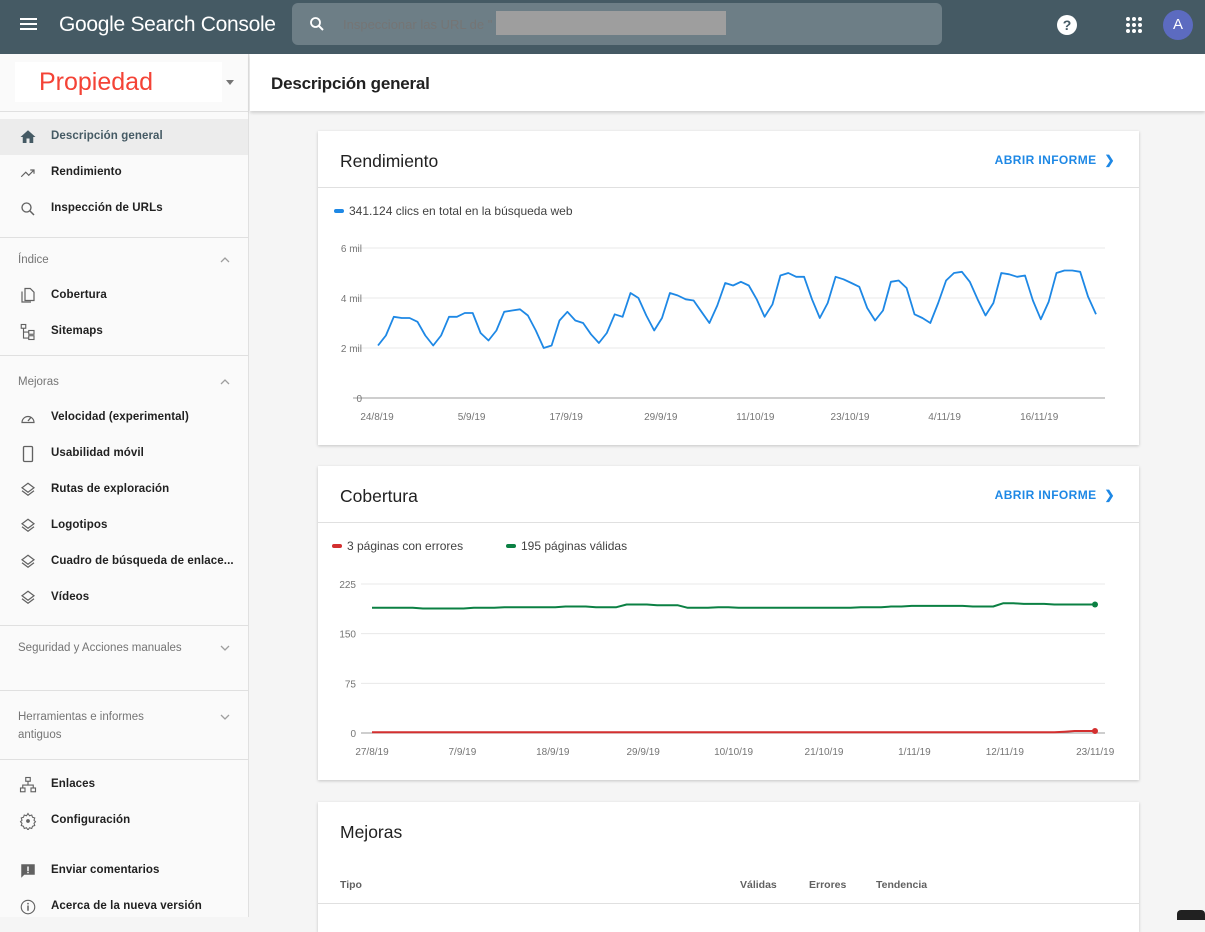  I want to click on legend-item-valid: 195 páginas válidas, so click(566, 546).